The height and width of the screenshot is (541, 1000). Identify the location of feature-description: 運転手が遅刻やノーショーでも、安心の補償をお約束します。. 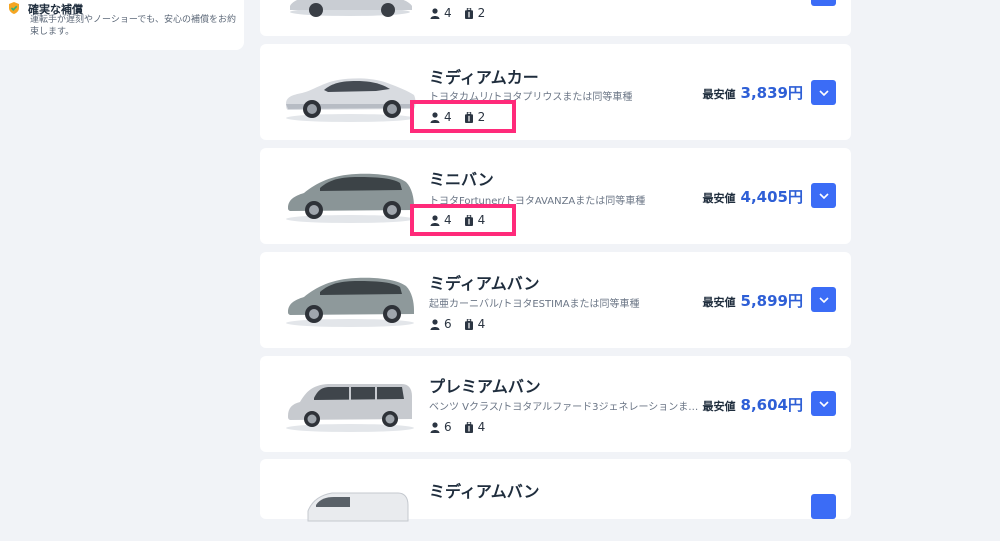
(133, 26).